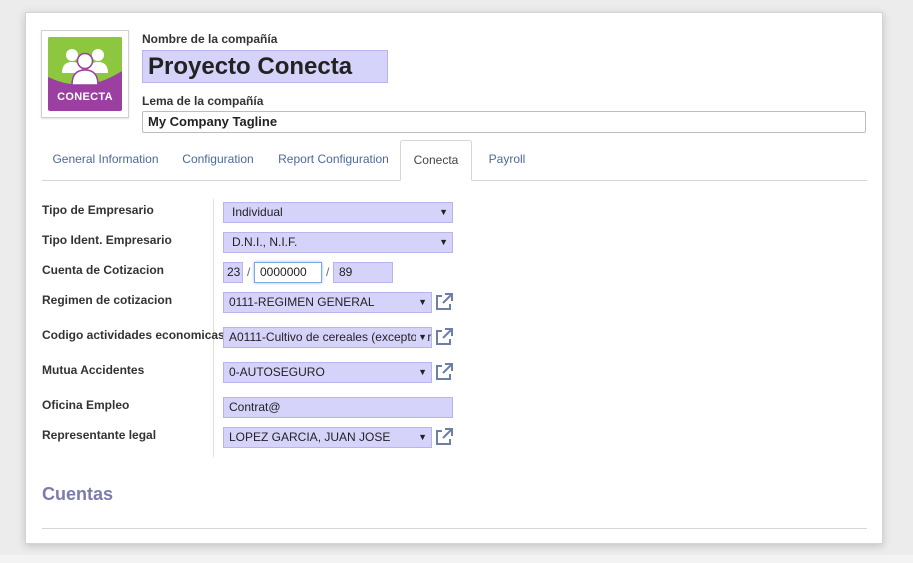 The image size is (913, 563). What do you see at coordinates (338, 212) in the screenshot?
I see `tipo-empresario-select: Individual ▼` at bounding box center [338, 212].